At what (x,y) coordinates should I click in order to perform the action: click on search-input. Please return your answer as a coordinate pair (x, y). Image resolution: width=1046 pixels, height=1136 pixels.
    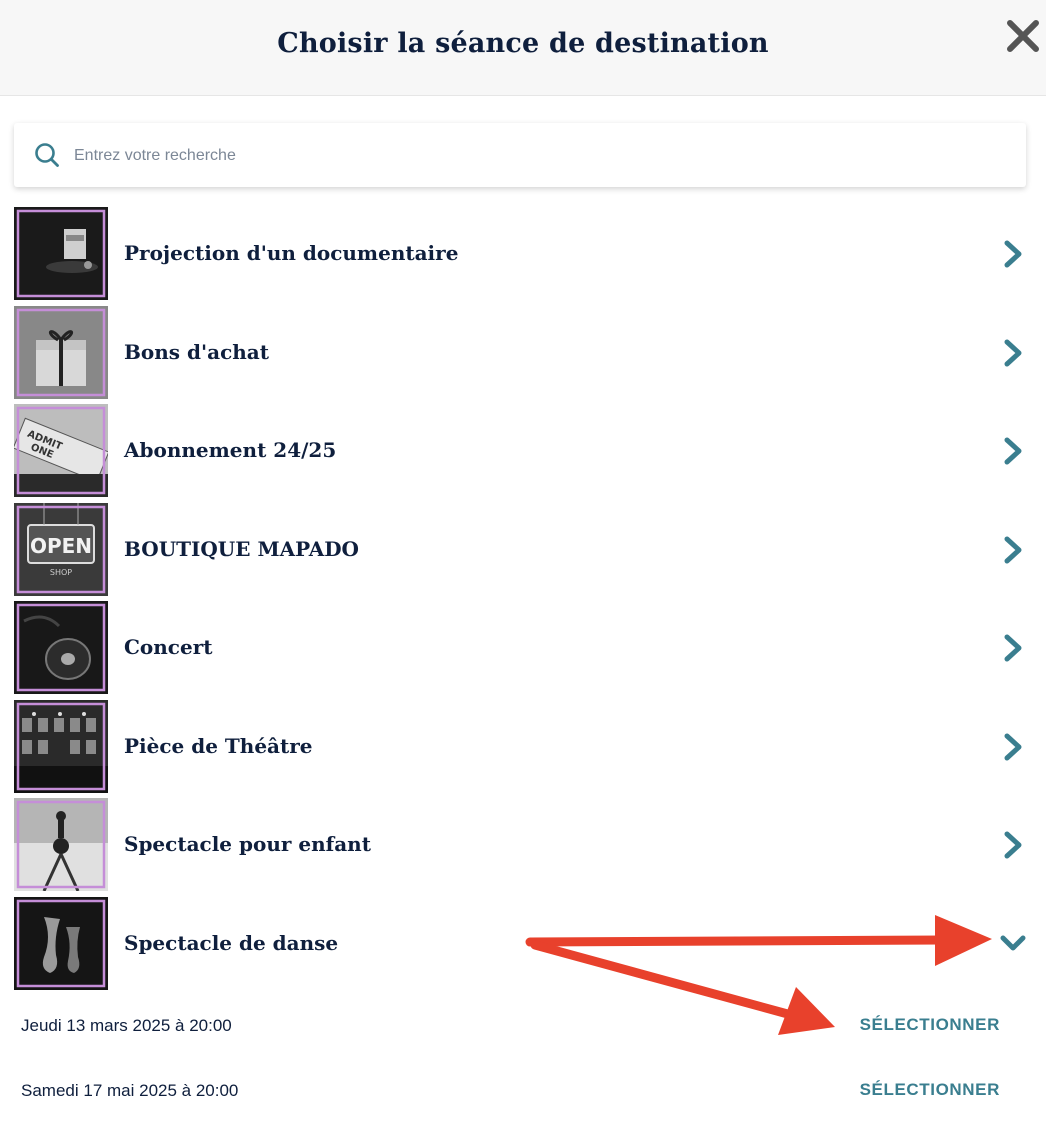
    Looking at the image, I should click on (534, 156).